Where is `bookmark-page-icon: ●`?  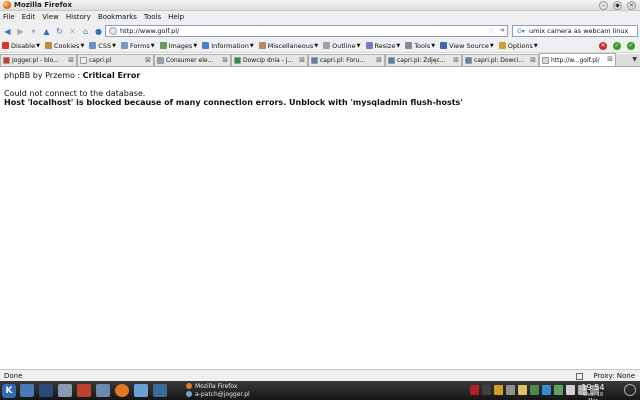
bookmark-page-icon: ● is located at coordinates (98, 31).